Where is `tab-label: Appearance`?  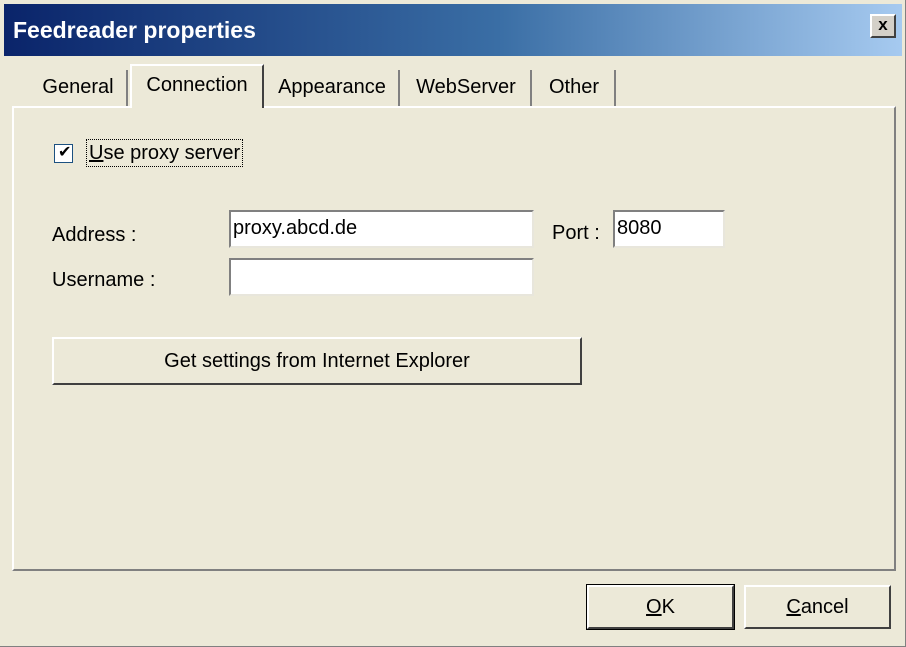
tab-label: Appearance is located at coordinates (332, 87).